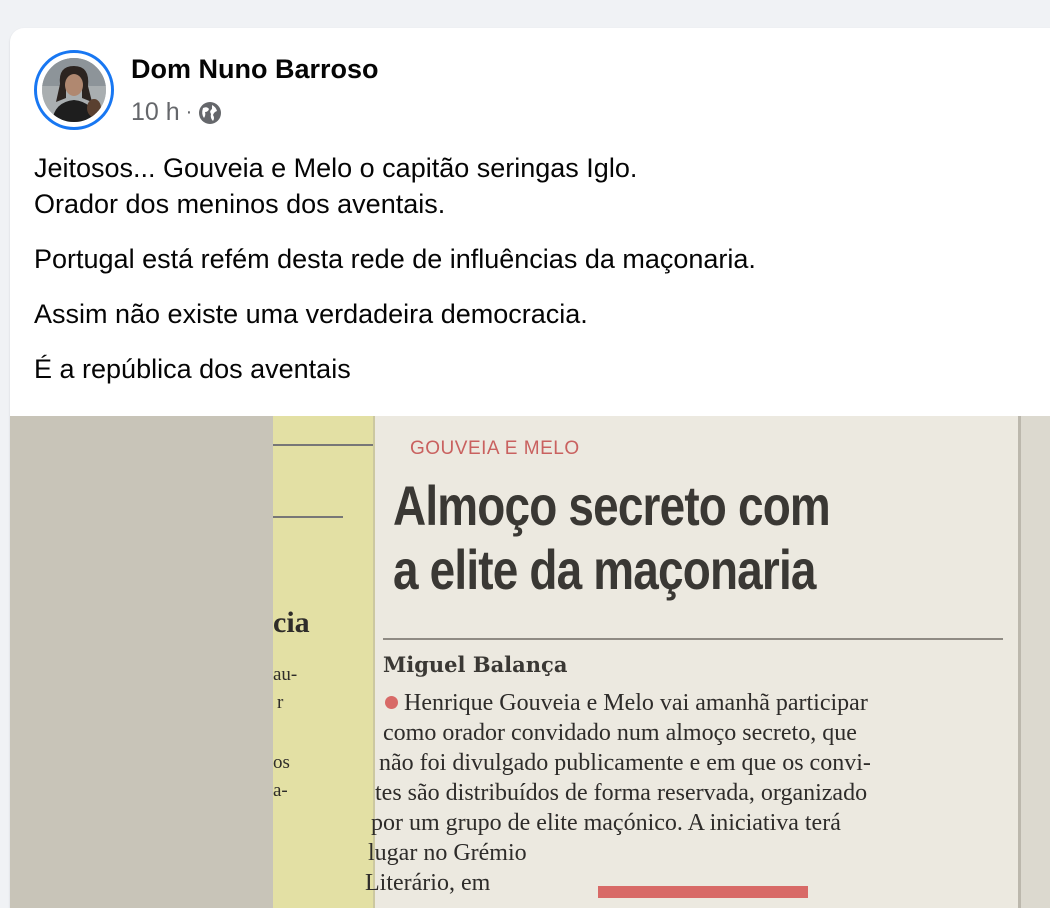 Image resolution: width=1050 pixels, height=908 pixels. What do you see at coordinates (280, 790) in the screenshot?
I see `left-column-line: a-` at bounding box center [280, 790].